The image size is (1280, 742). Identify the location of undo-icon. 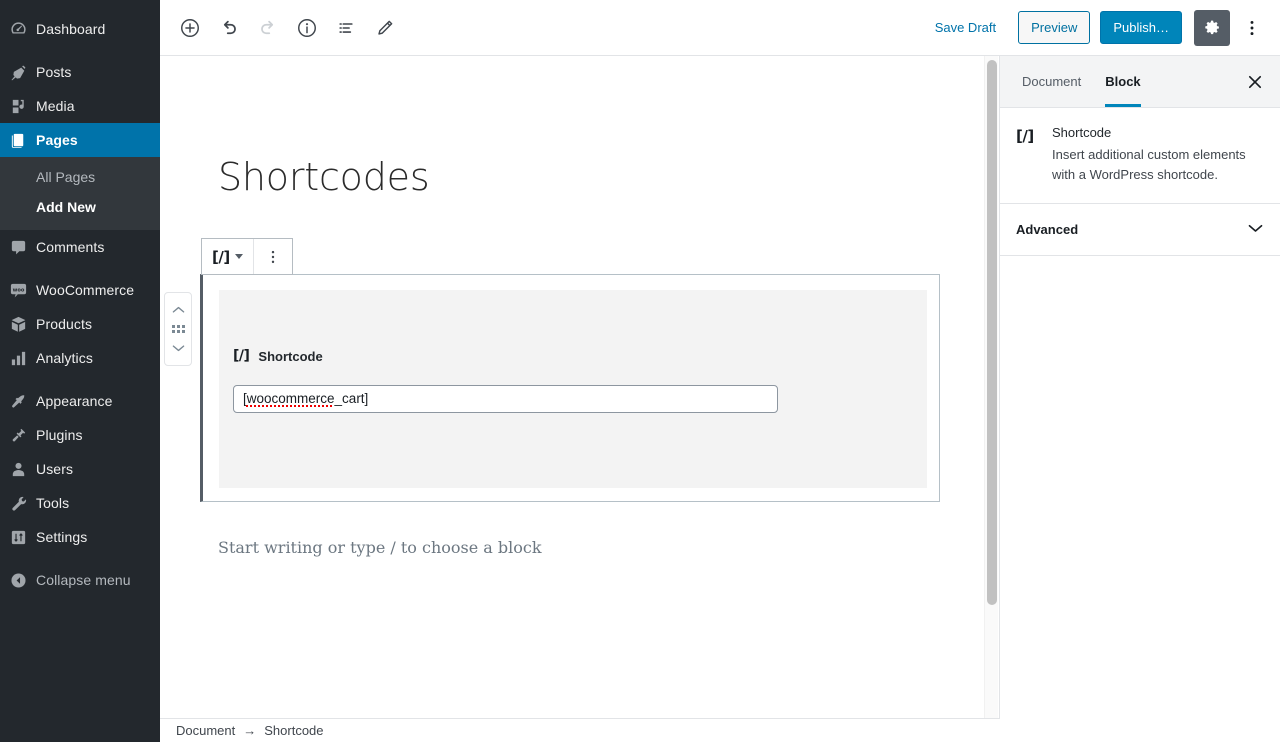
(229, 28).